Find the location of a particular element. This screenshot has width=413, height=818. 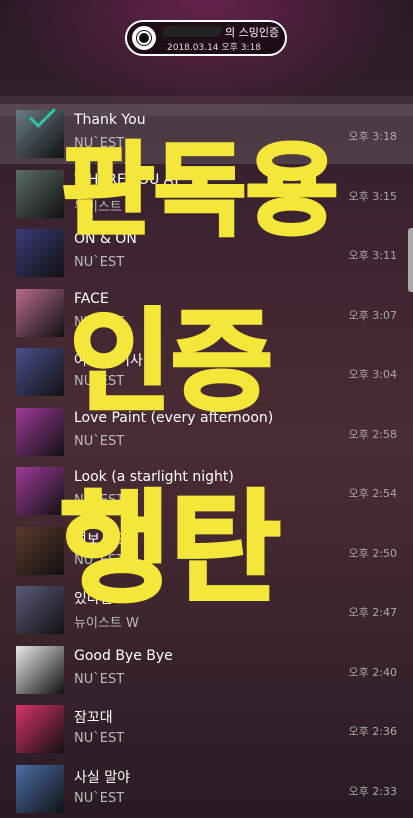

stream-cert-pill: 의 스밍인증 2018.03.14 오후 3:18 is located at coordinates (206, 38).